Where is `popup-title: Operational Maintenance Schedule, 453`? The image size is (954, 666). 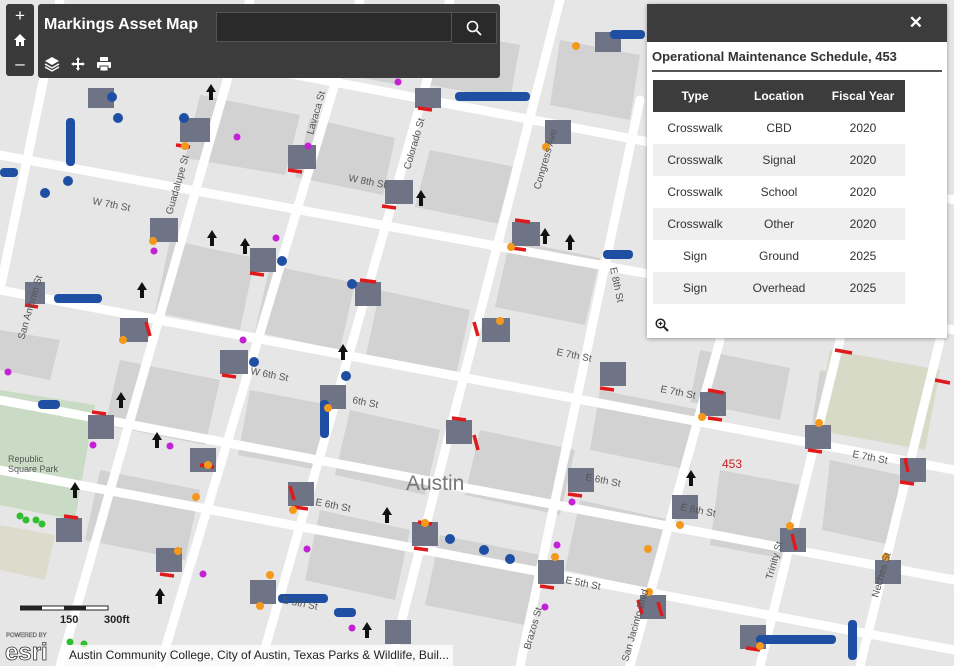
popup-title: Operational Maintenance Schedule, 453 is located at coordinates (797, 60).